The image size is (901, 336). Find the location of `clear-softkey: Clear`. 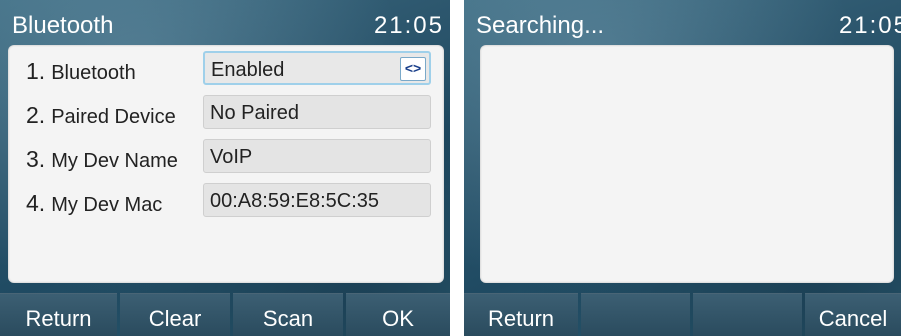

clear-softkey: Clear is located at coordinates (175, 314).